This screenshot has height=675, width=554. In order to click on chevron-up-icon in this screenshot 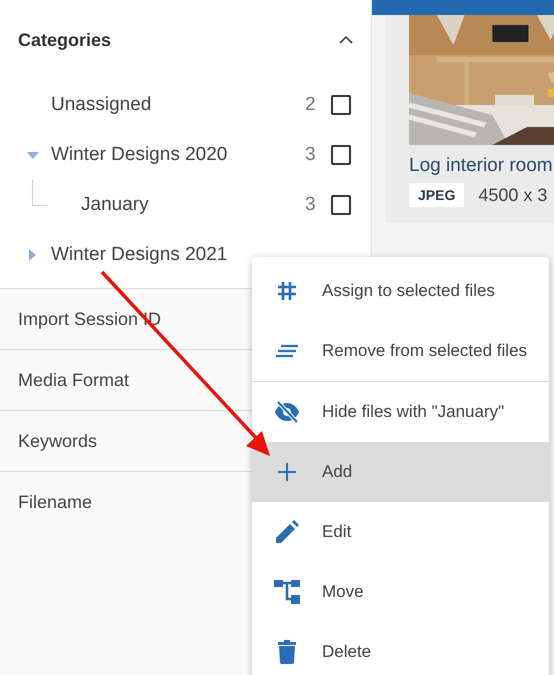, I will do `click(346, 40)`.